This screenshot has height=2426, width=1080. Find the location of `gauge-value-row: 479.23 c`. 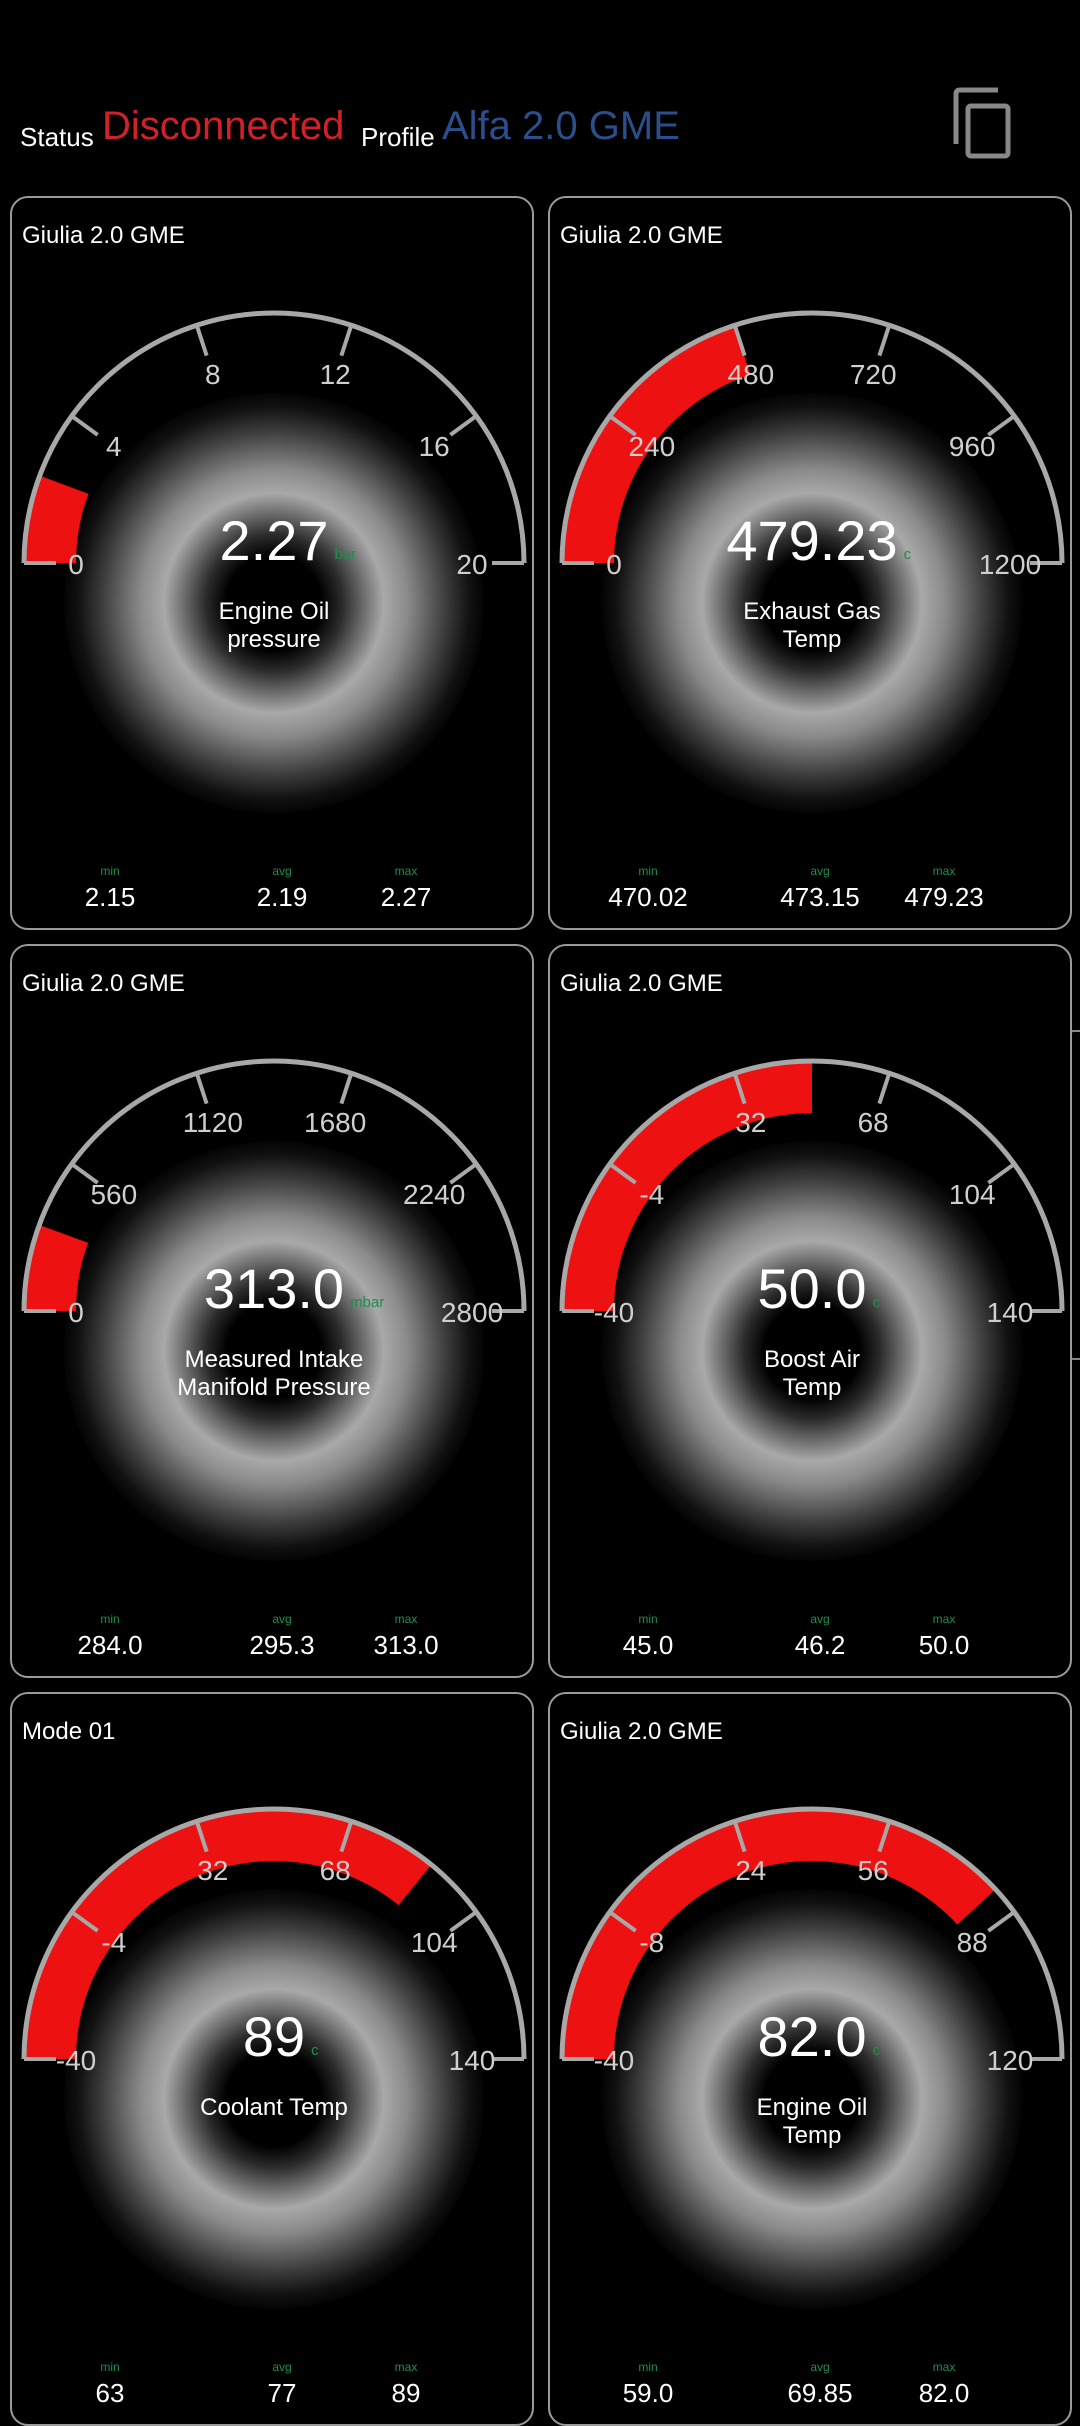

gauge-value-row: 479.23 c is located at coordinates (810, 540).